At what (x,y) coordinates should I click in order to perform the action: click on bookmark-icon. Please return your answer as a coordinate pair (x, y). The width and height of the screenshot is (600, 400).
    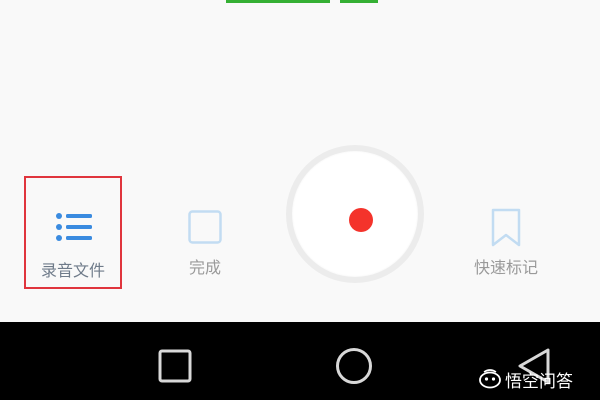
    Looking at the image, I should click on (506, 227).